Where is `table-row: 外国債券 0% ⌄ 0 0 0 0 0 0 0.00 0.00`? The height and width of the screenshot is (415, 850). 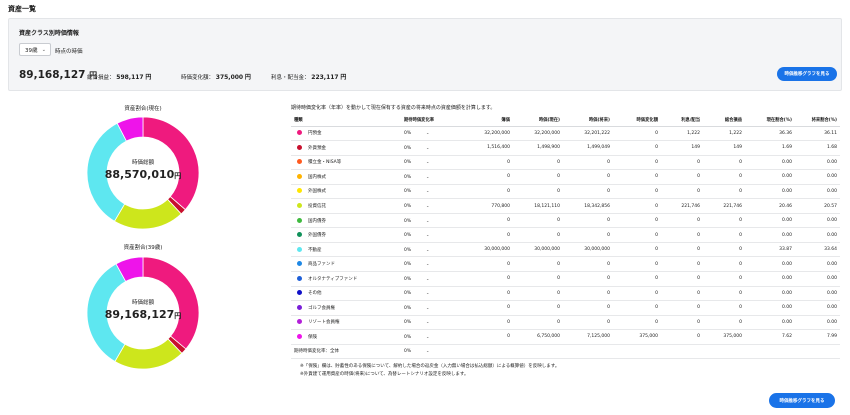
table-row: 外国債券 0% ⌄ 0 0 0 0 0 0 0.00 0.00 is located at coordinates (565, 235).